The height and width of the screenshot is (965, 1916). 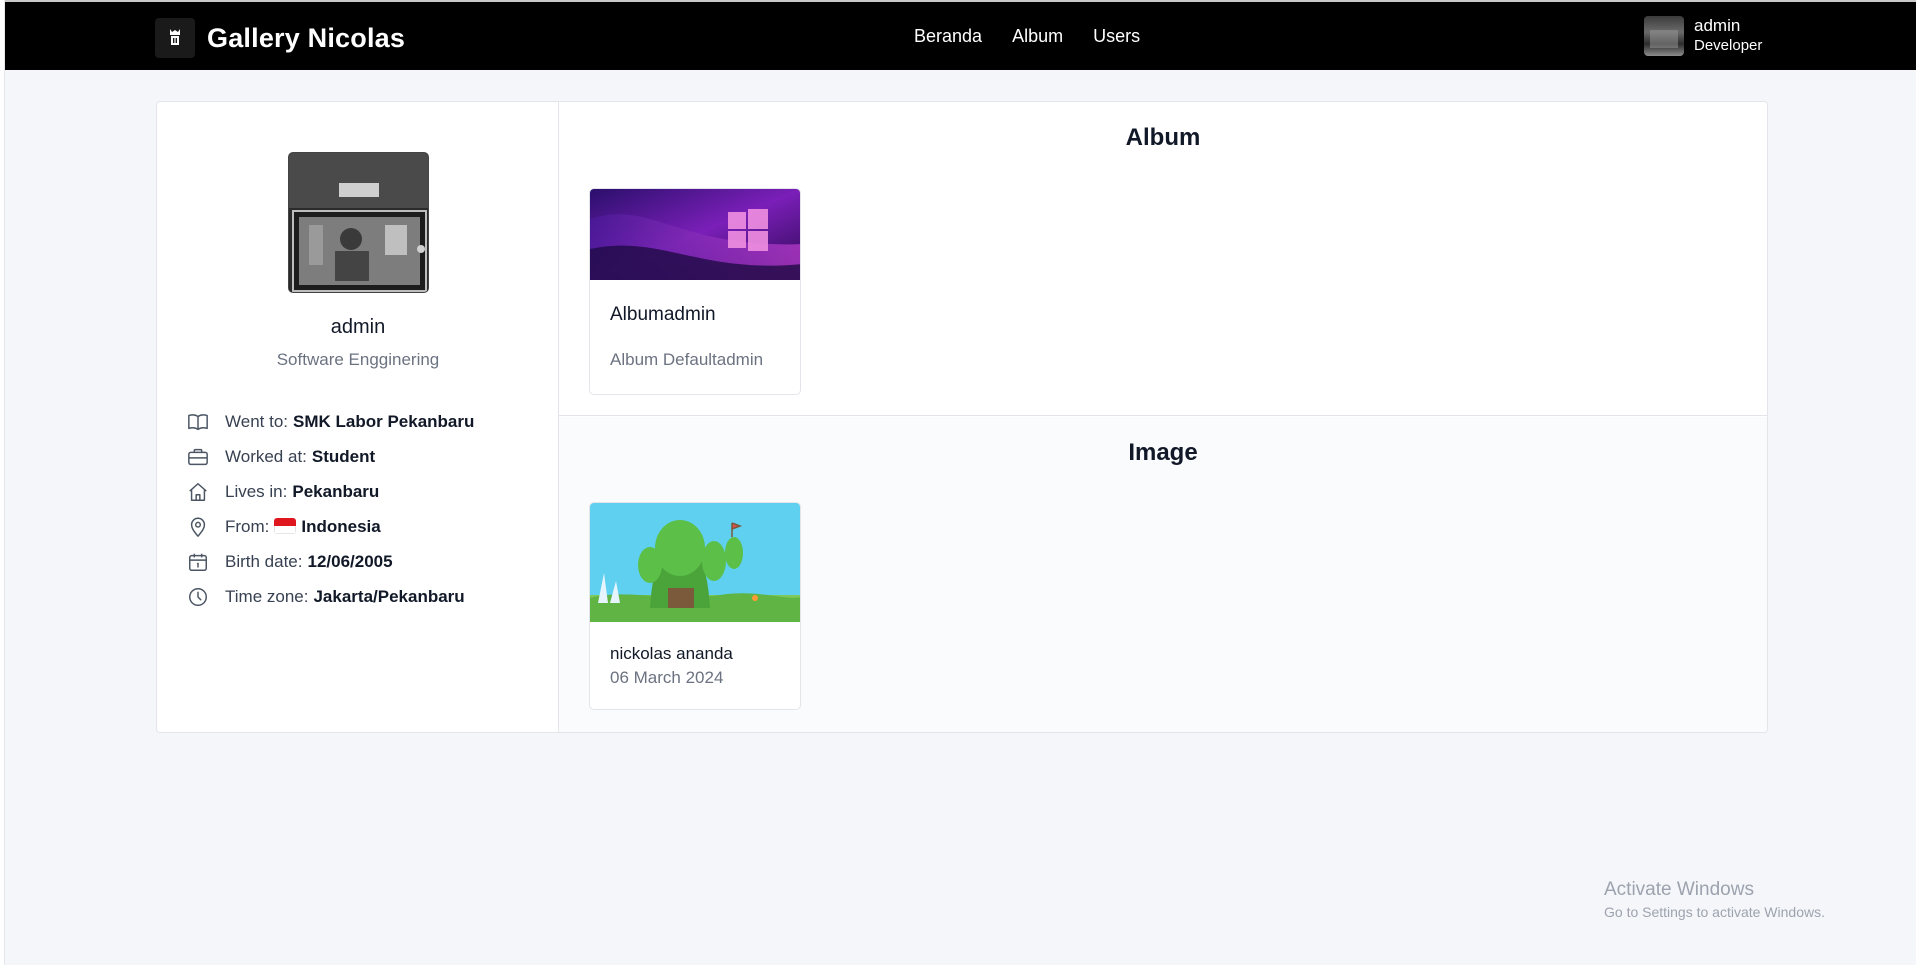 I want to click on info-item-birthdate: Birth date: 12/06/2005, so click(x=330, y=561).